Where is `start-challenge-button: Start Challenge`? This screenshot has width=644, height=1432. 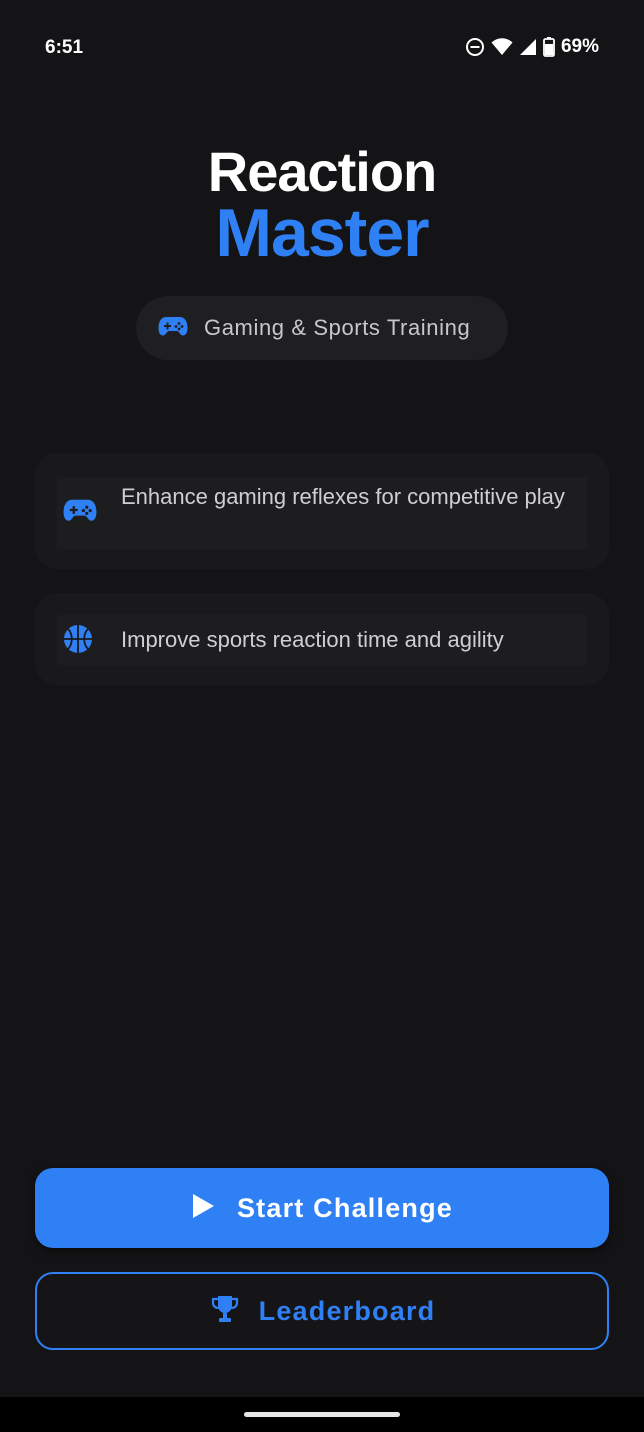 start-challenge-button: Start Challenge is located at coordinates (322, 1208).